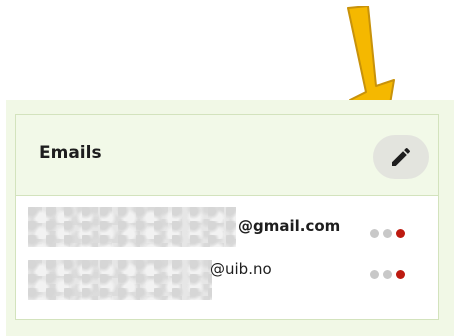 This screenshot has width=454, height=336. What do you see at coordinates (241, 269) in the screenshot?
I see `email-domain: @uib.no` at bounding box center [241, 269].